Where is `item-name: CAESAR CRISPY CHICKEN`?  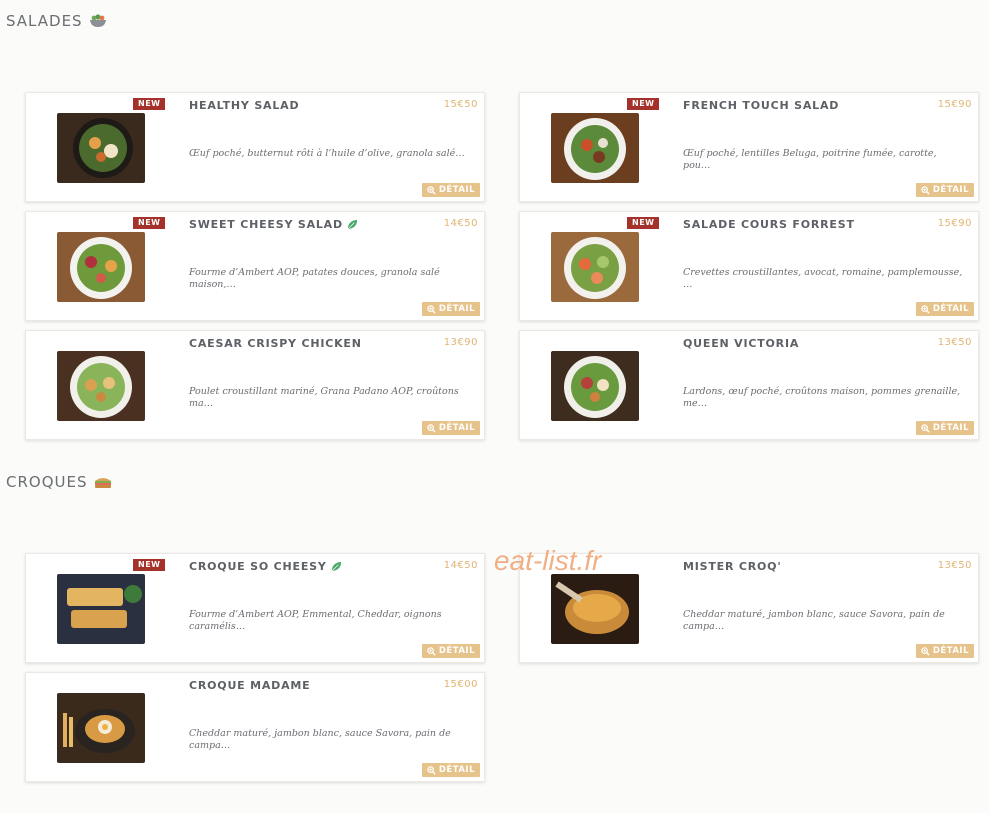 item-name: CAESAR CRISPY CHICKEN is located at coordinates (275, 343).